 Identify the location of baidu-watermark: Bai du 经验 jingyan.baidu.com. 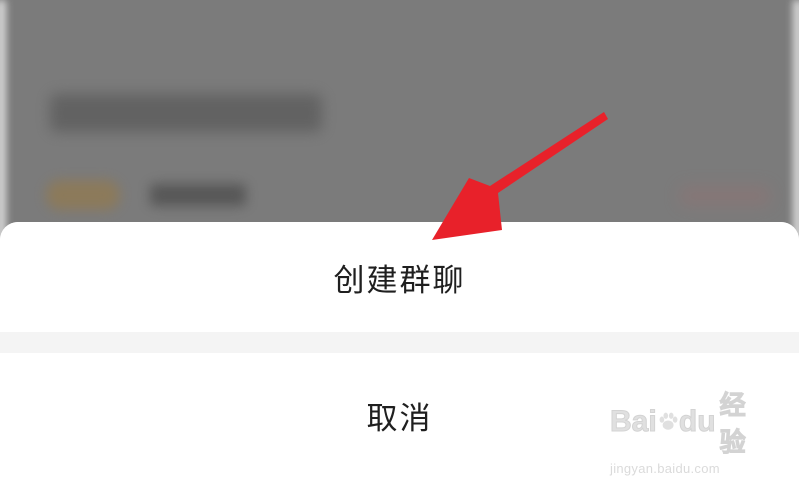
(685, 431).